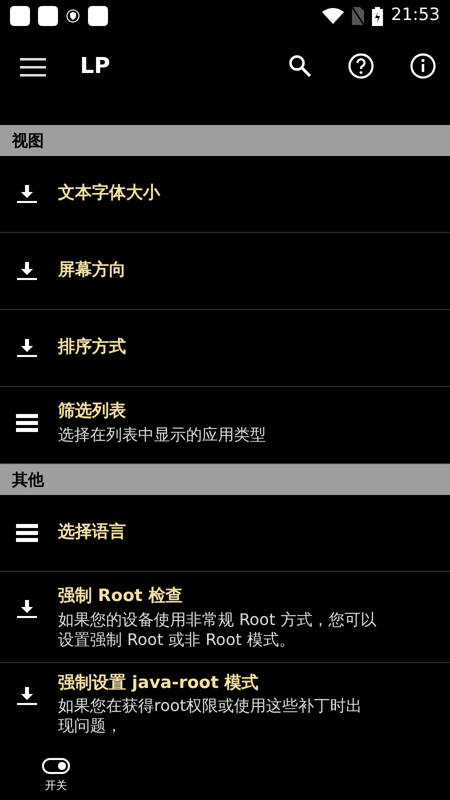 The height and width of the screenshot is (800, 450). I want to click on app-title: LP, so click(95, 66).